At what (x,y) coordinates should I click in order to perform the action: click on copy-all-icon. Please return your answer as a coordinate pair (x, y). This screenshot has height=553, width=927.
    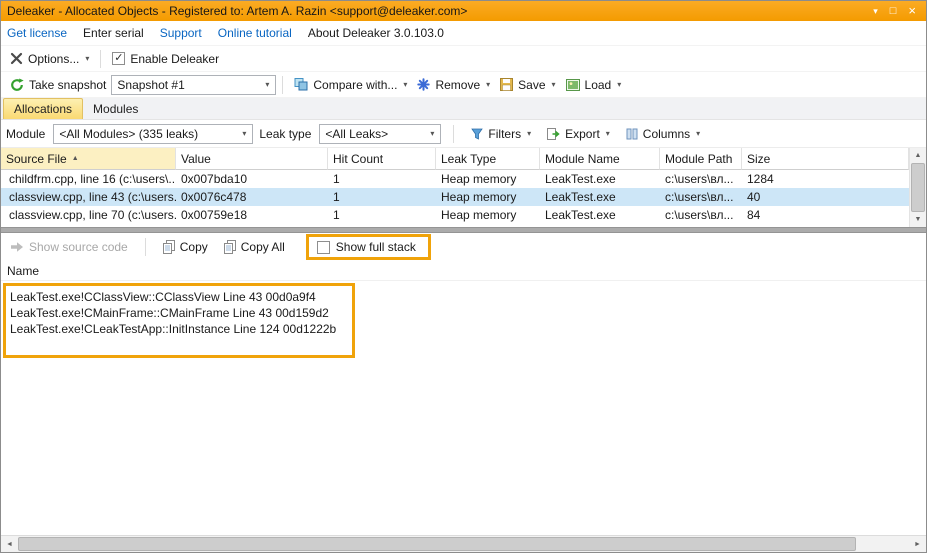
    Looking at the image, I should click on (229, 247).